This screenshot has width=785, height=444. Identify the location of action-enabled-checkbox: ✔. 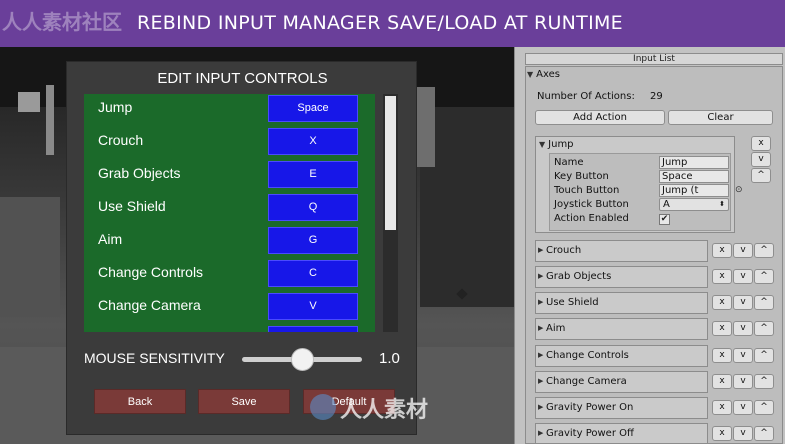
(664, 219).